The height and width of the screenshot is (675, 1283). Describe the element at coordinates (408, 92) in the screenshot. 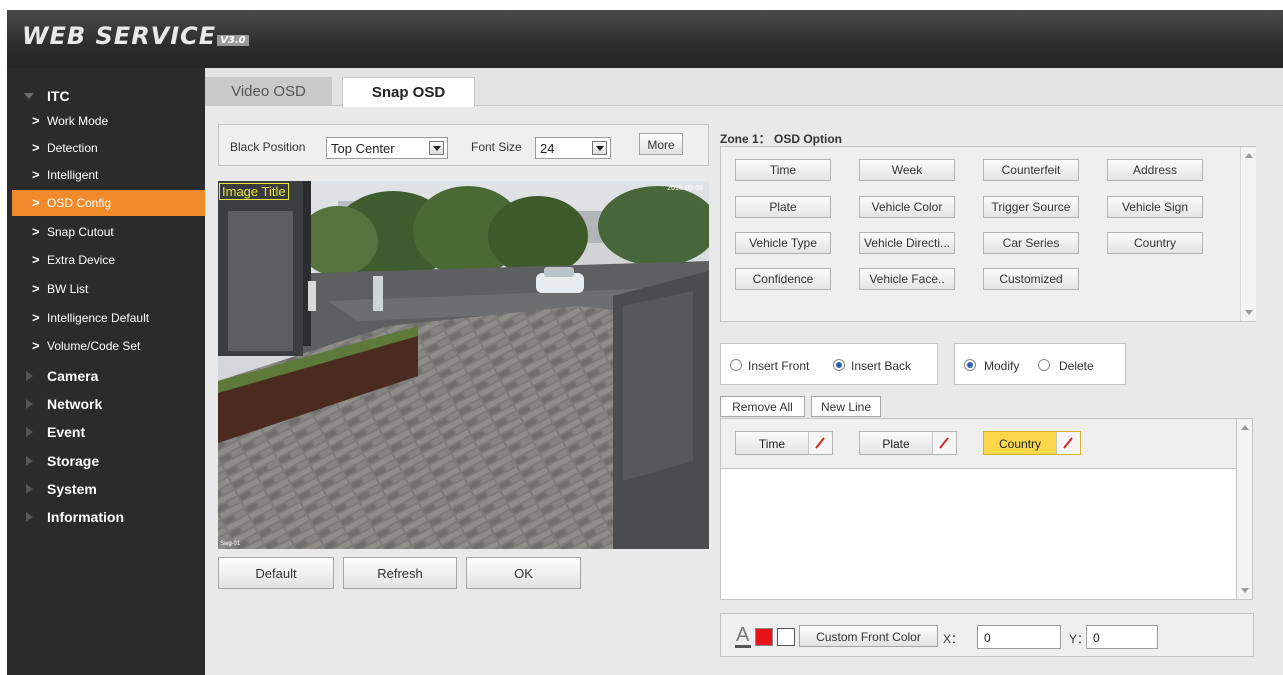

I see `tab-snap-osd: Snap OSD` at that location.